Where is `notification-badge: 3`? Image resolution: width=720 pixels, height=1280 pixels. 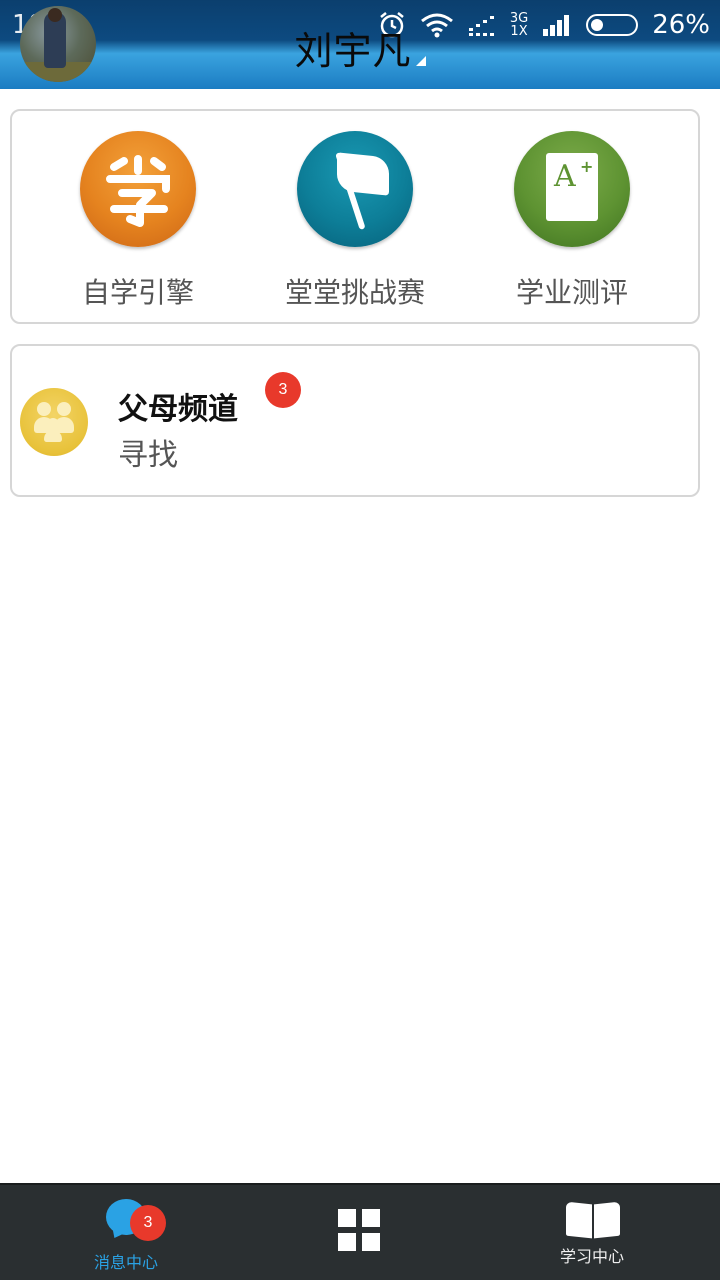 notification-badge: 3 is located at coordinates (283, 390).